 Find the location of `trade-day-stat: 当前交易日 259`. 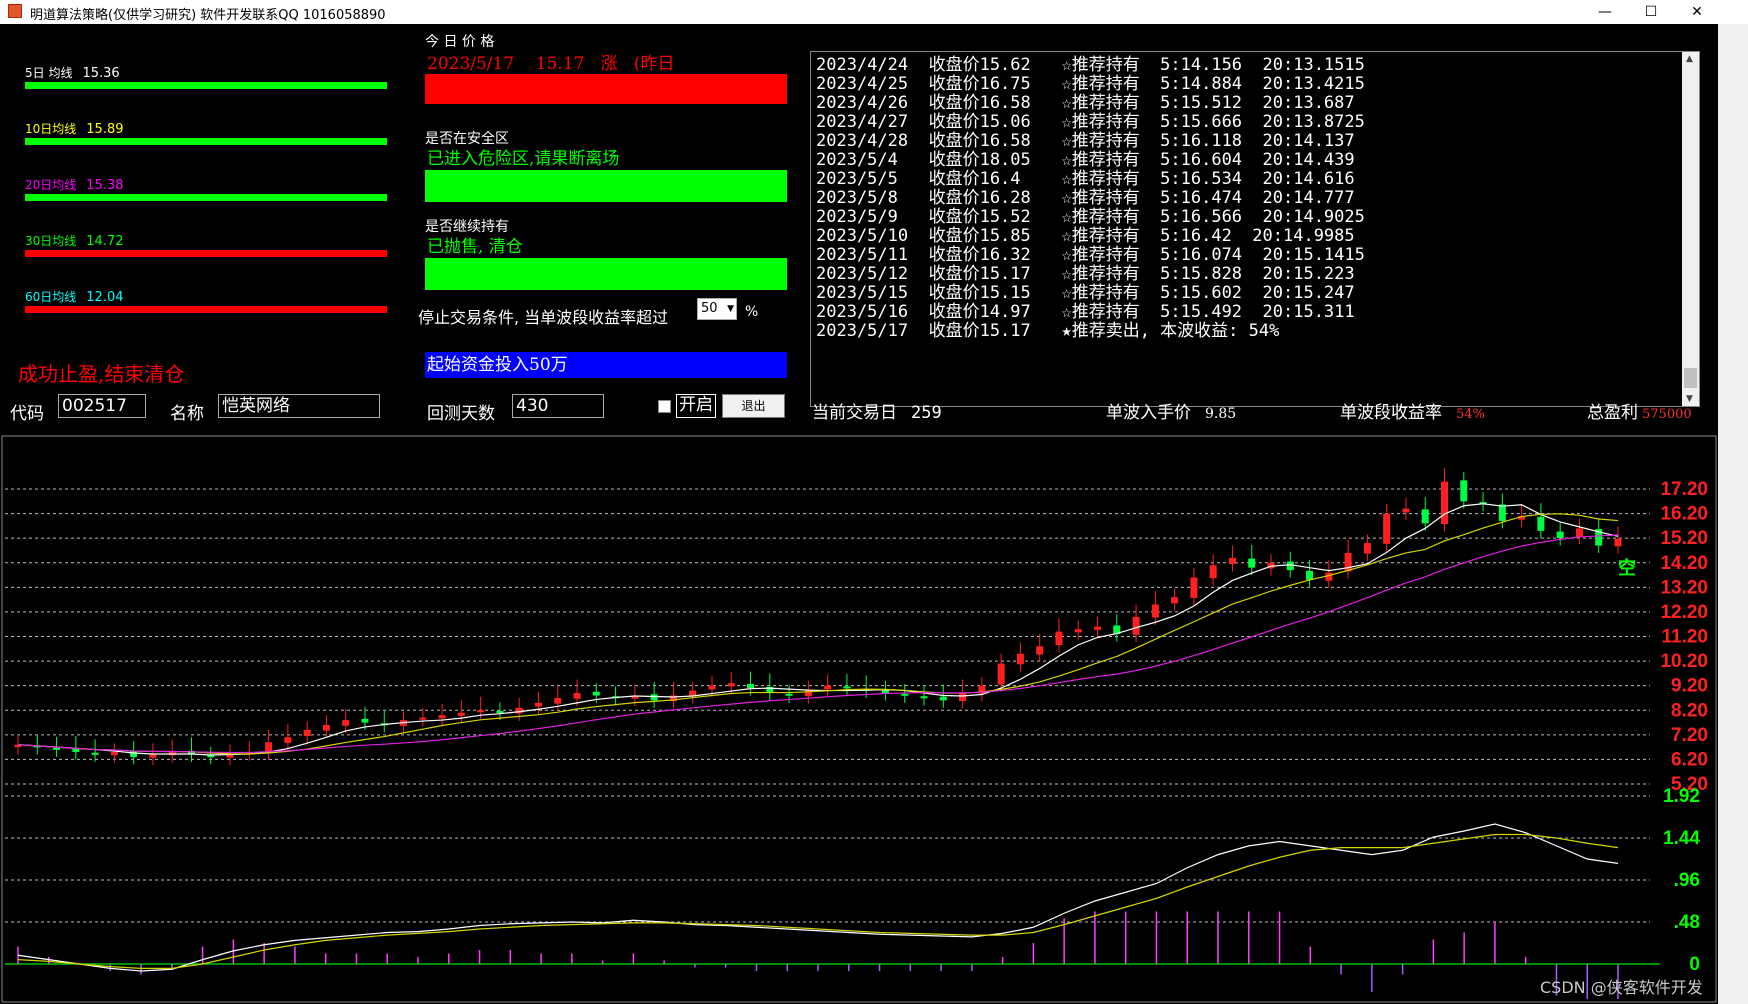

trade-day-stat: 当前交易日 259 is located at coordinates (877, 410).